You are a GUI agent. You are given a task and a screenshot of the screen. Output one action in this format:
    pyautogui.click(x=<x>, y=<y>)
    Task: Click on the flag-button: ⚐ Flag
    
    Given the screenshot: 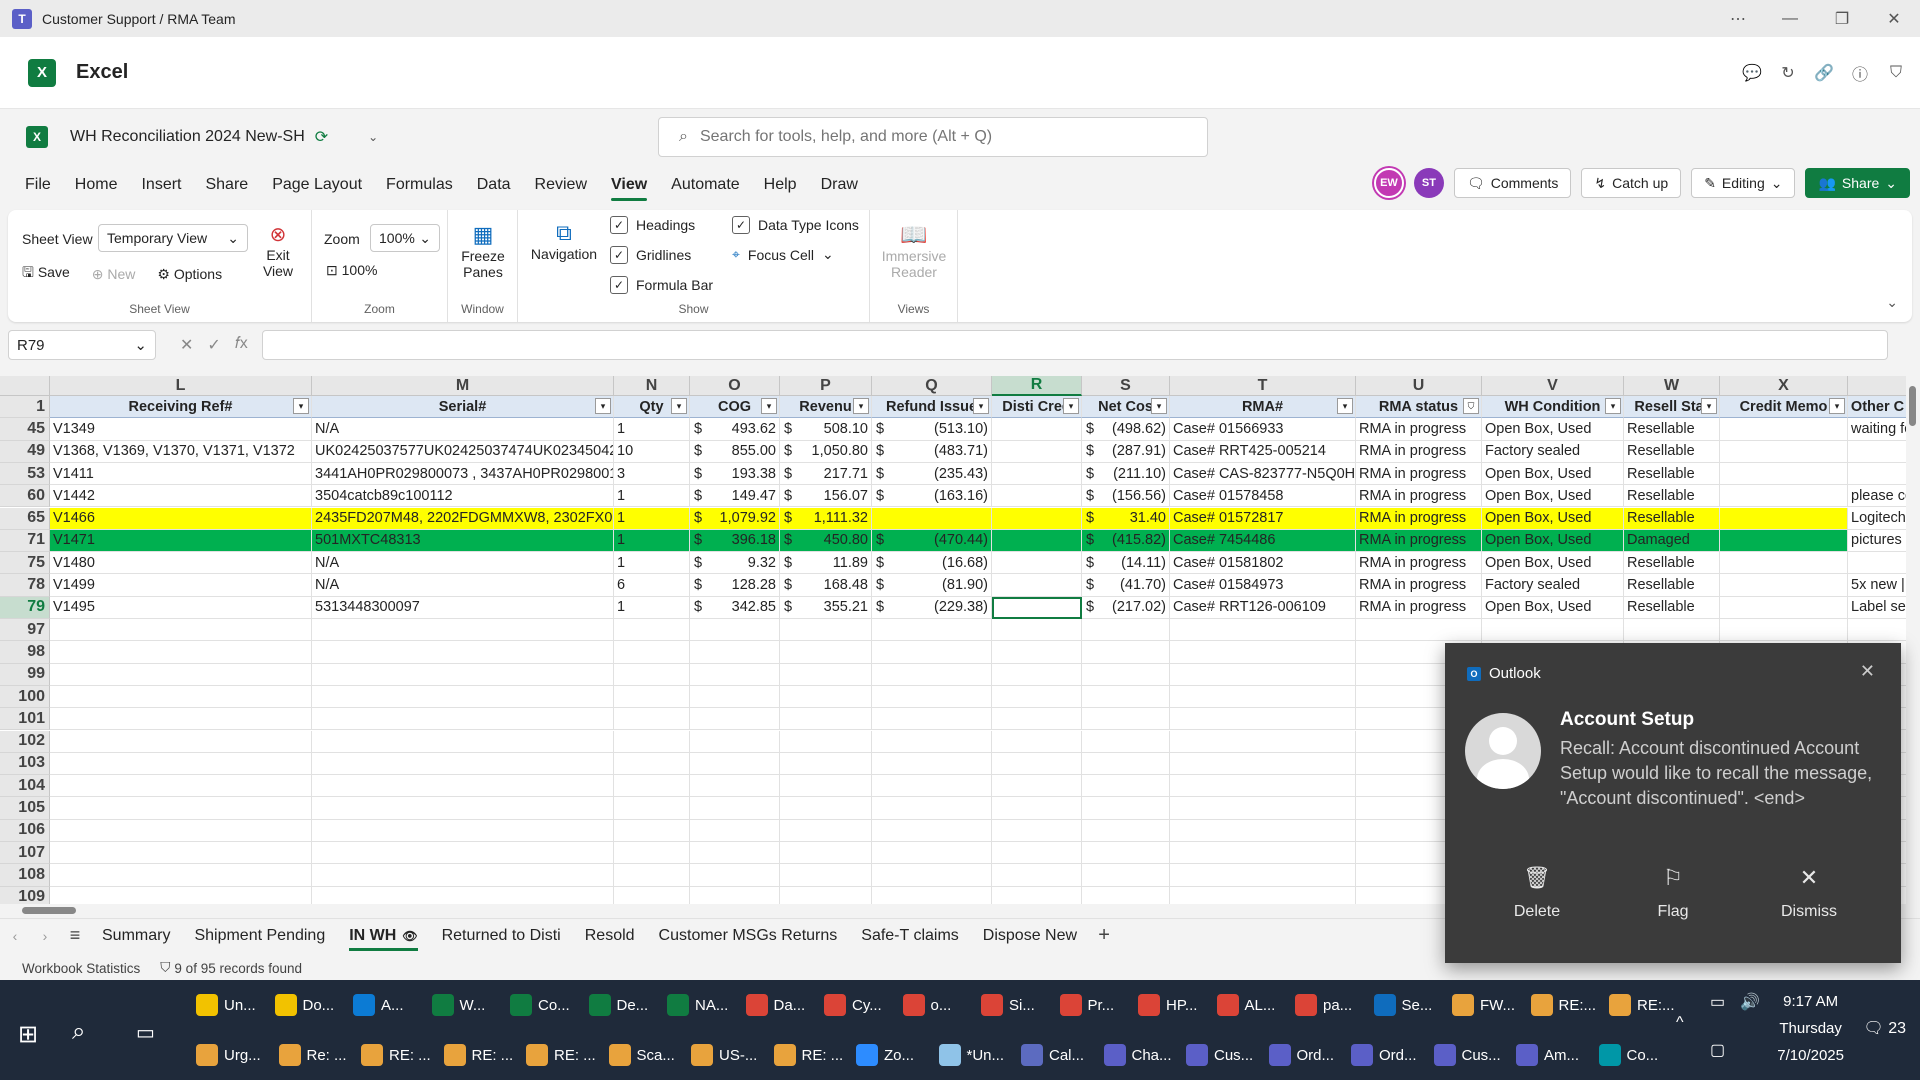 What is the action you would take?
    pyautogui.click(x=1673, y=893)
    